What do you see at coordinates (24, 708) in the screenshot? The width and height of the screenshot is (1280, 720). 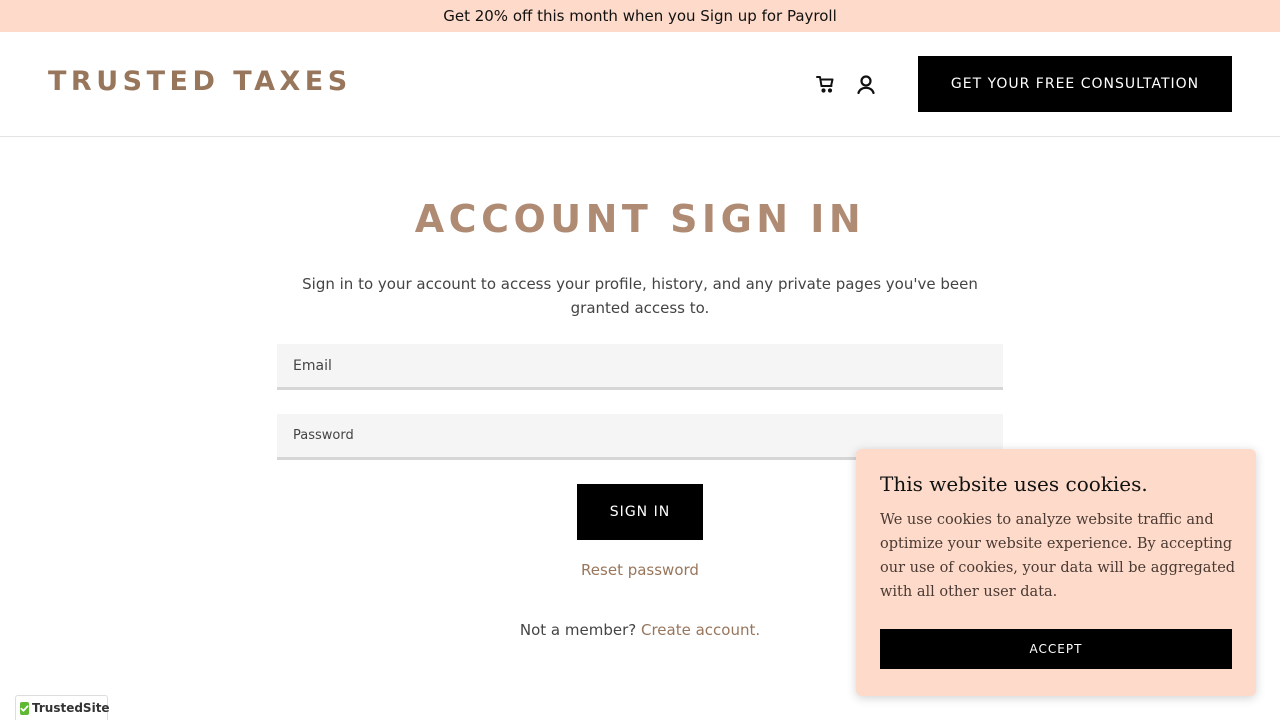 I see `check-icon` at bounding box center [24, 708].